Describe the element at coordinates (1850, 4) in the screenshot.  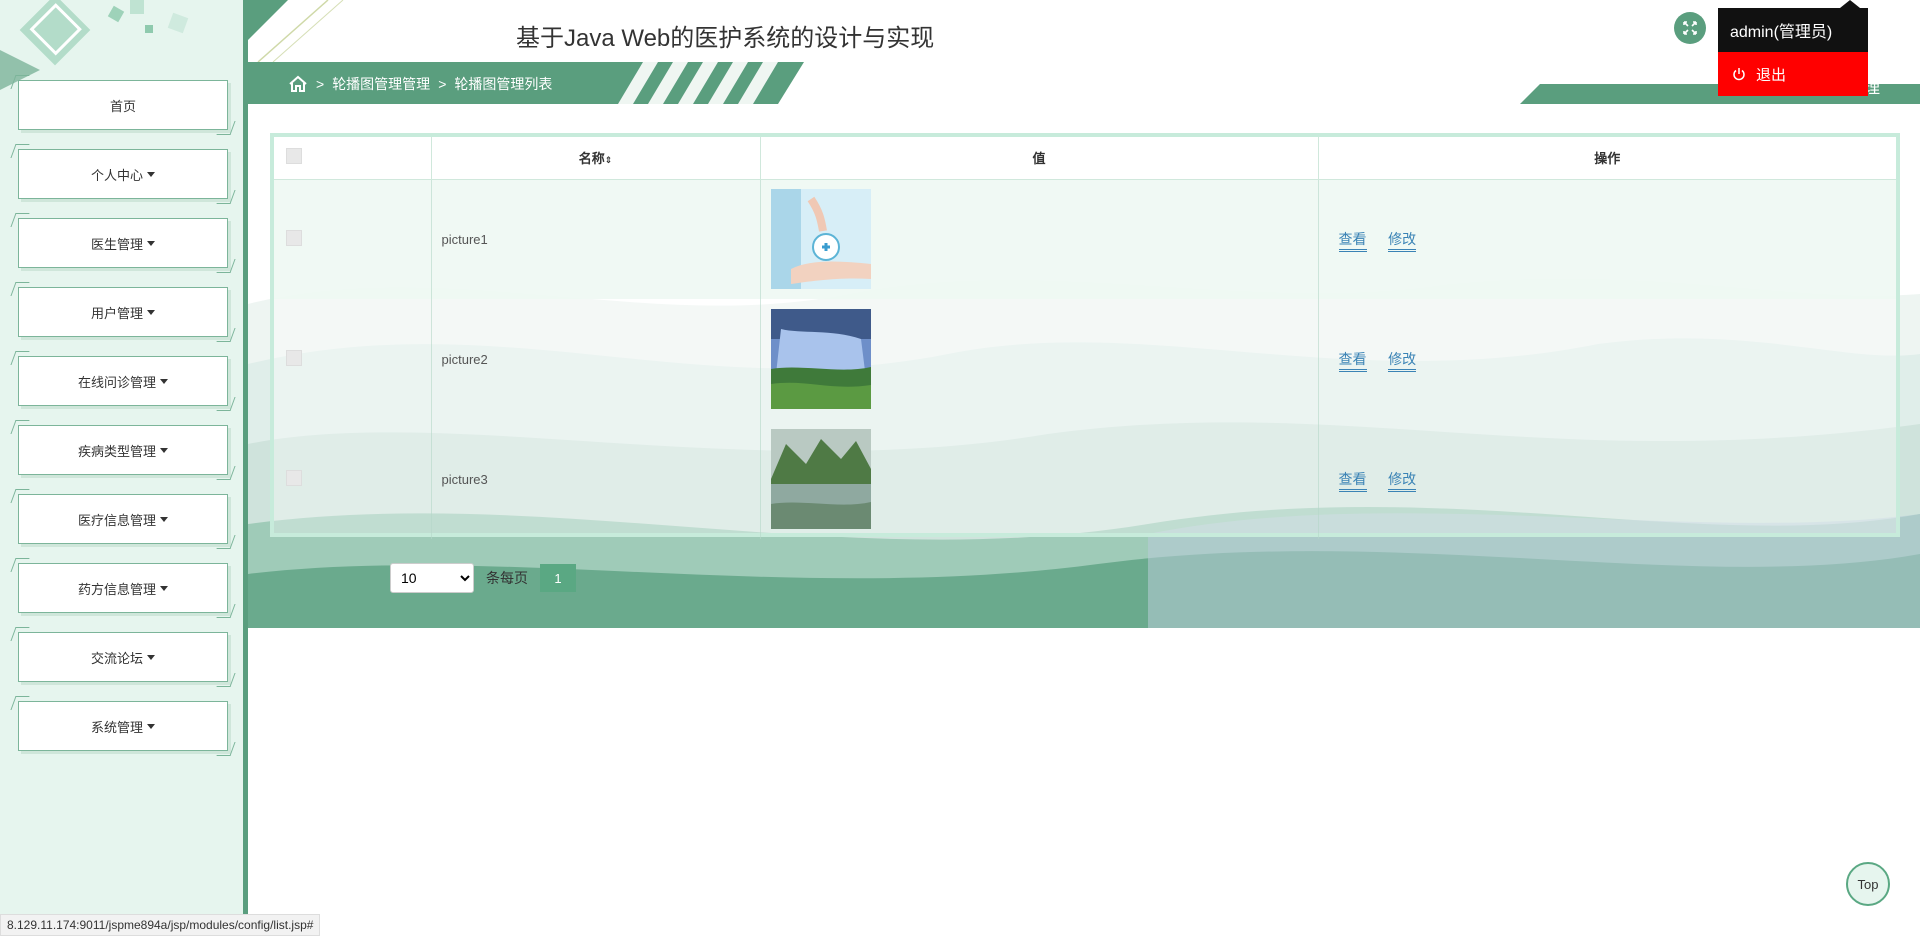
I see `dropdown-arrow` at that location.